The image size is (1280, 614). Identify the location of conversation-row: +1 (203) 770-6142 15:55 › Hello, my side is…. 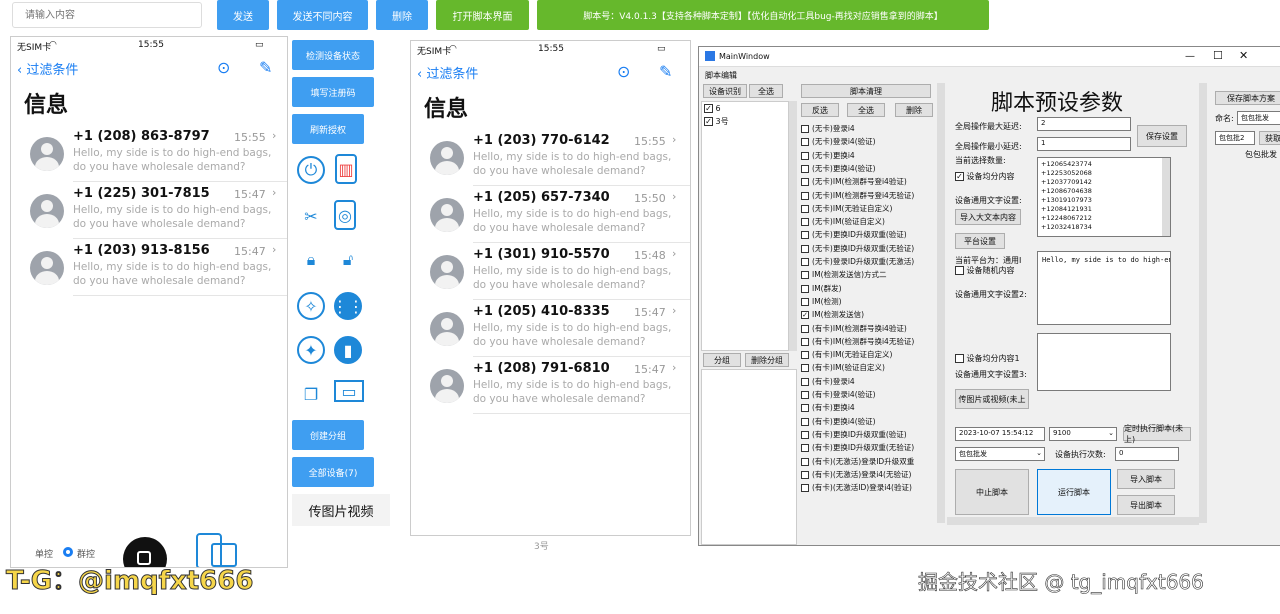
(550, 157).